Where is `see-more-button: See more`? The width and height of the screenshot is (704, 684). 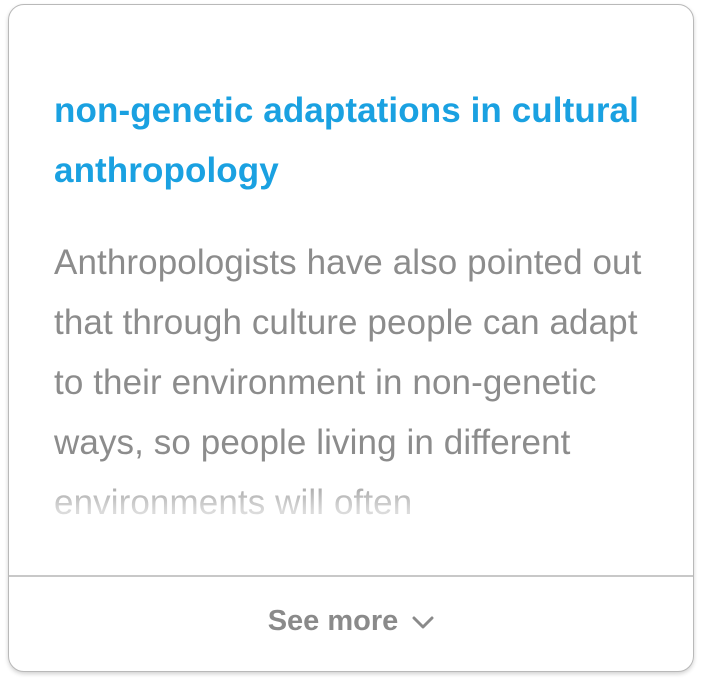 see-more-button: See more is located at coordinates (351, 624).